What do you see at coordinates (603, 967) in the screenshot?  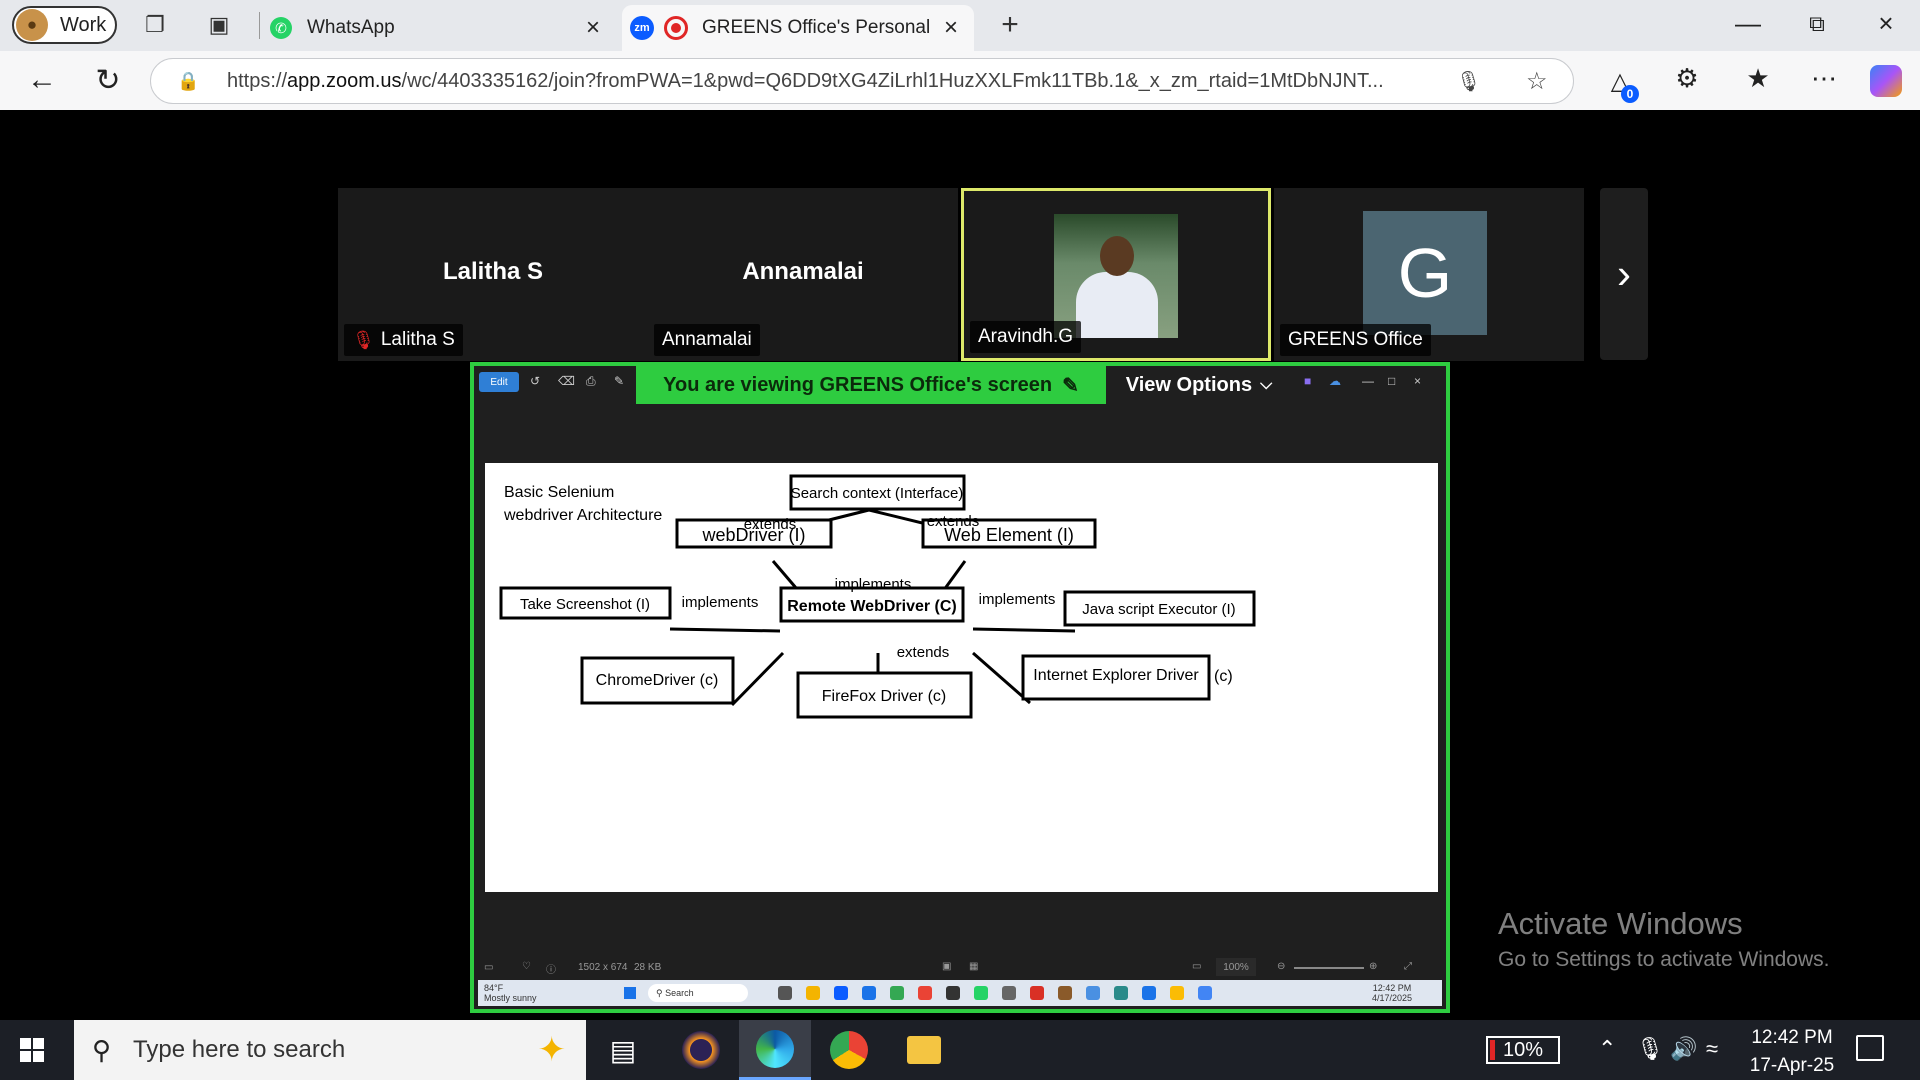 I see `image-dimensions: 1502 x 674` at bounding box center [603, 967].